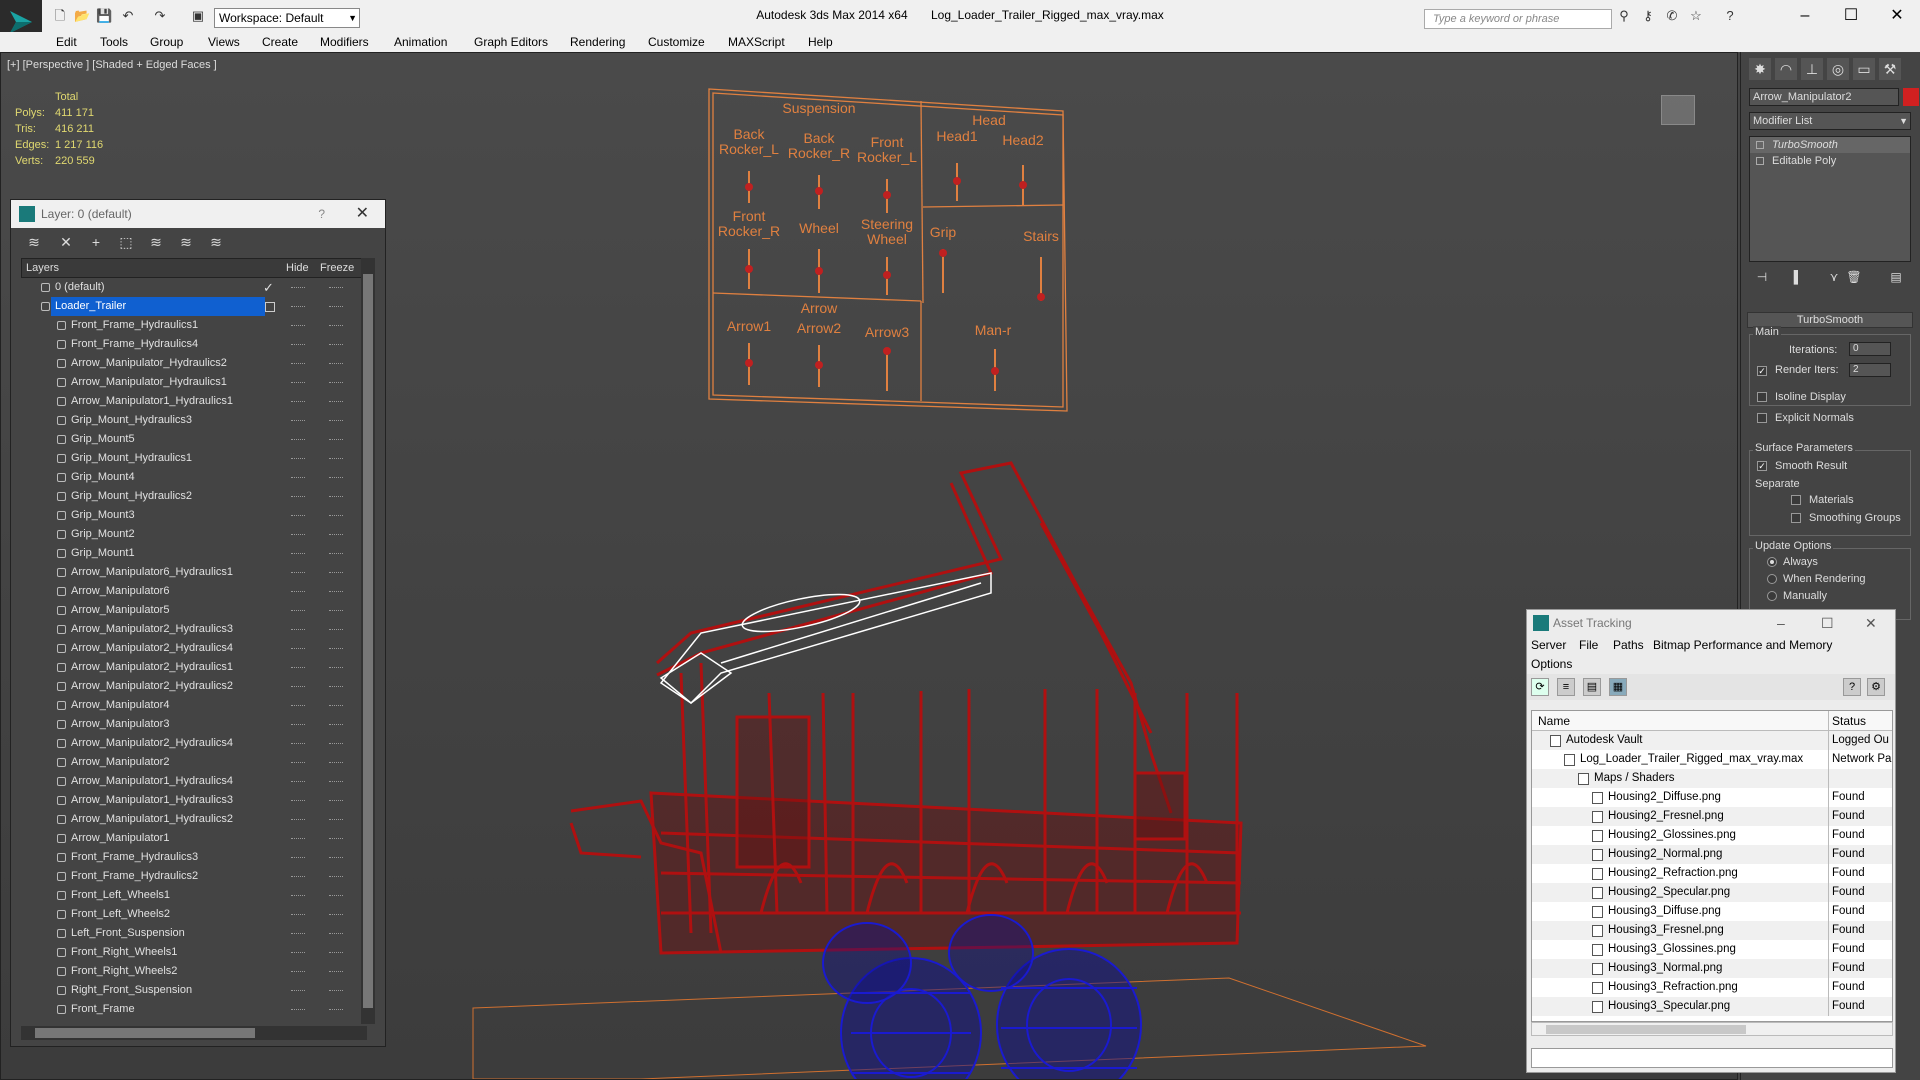 The width and height of the screenshot is (1920, 1080). I want to click on asset-tracking-titlebar: Asset Tracking – ☐ ✕, so click(1711, 623).